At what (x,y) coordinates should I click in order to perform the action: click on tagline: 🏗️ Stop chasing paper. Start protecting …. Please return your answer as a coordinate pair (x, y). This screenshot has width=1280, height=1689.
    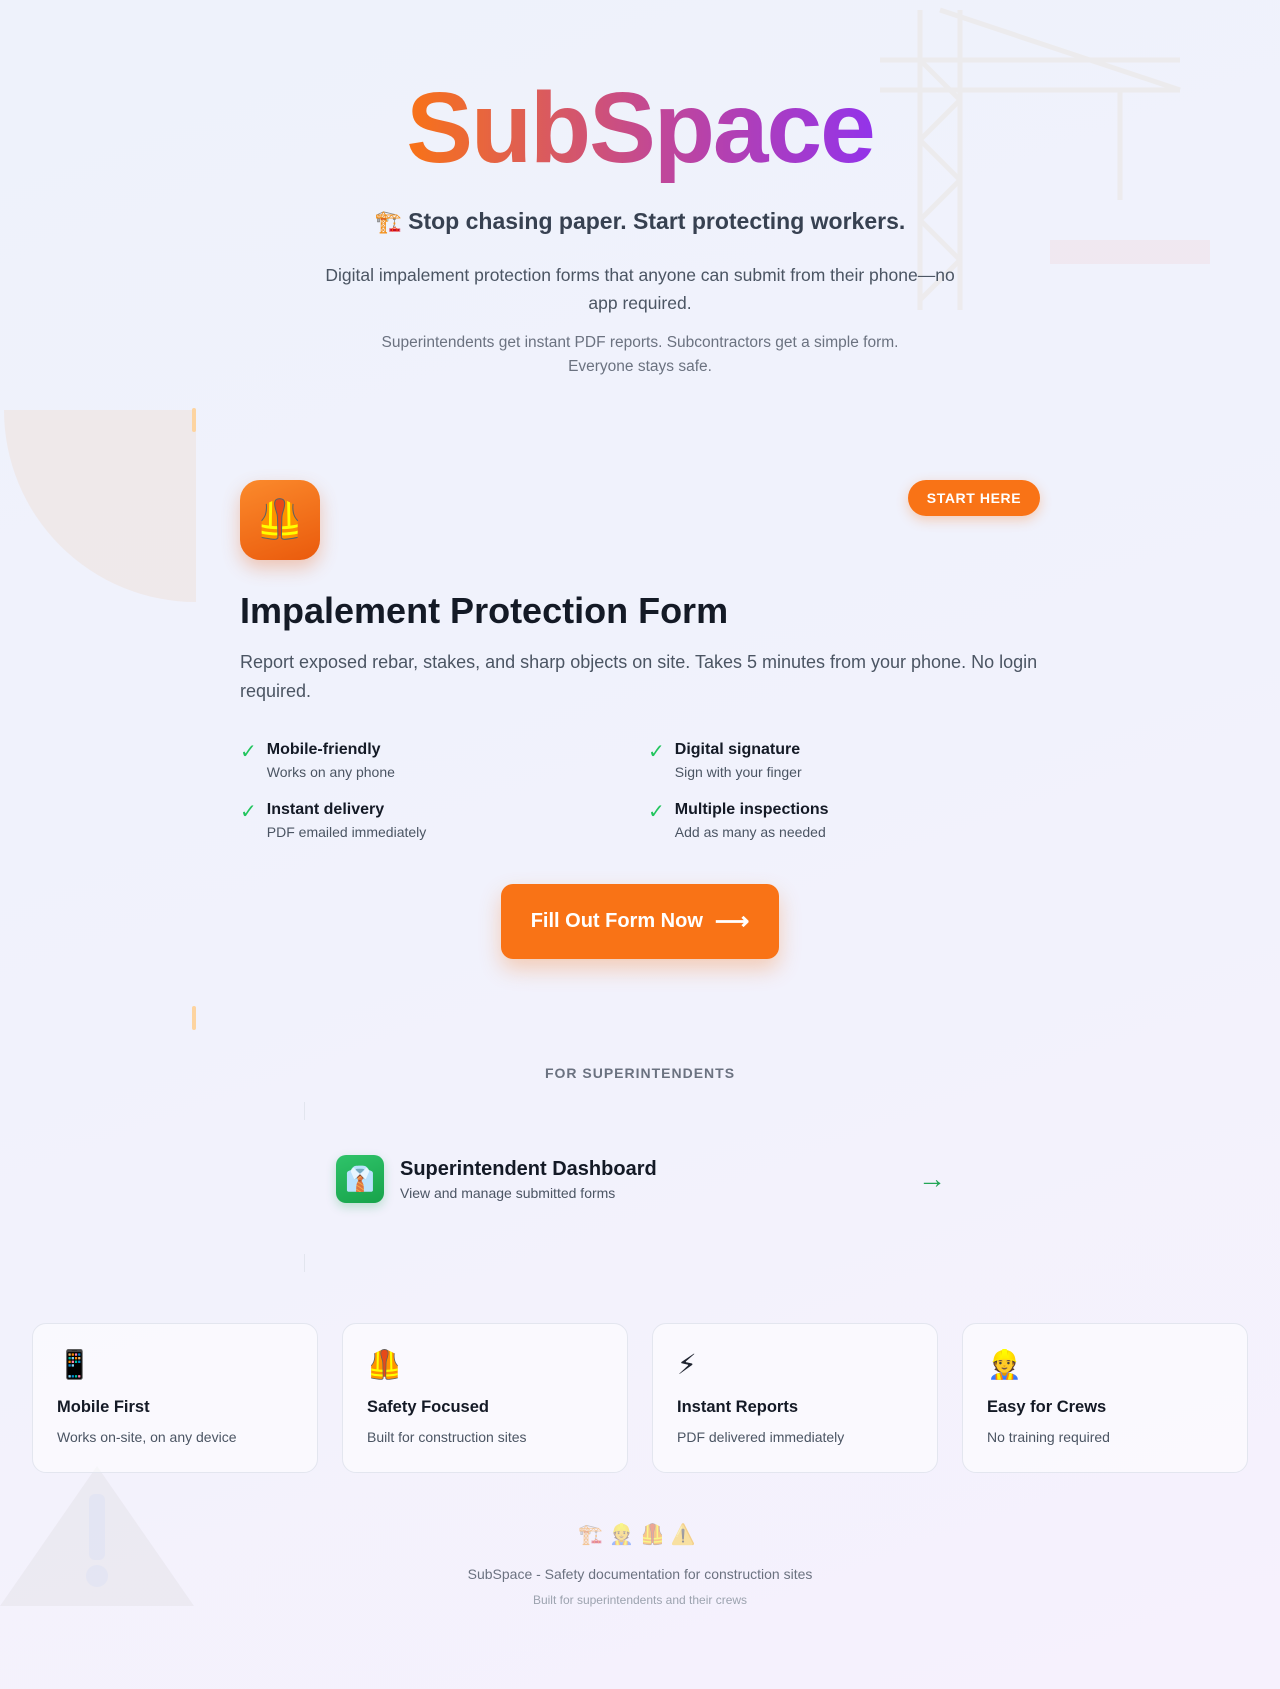
    Looking at the image, I should click on (640, 221).